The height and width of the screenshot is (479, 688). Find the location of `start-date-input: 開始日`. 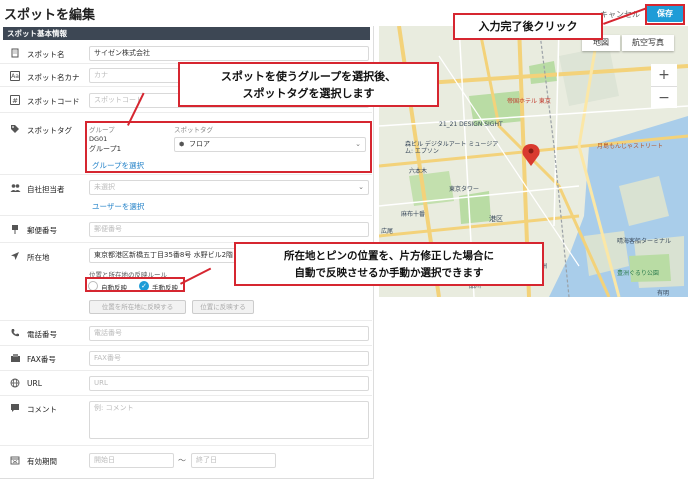

start-date-input: 開始日 is located at coordinates (131, 460).